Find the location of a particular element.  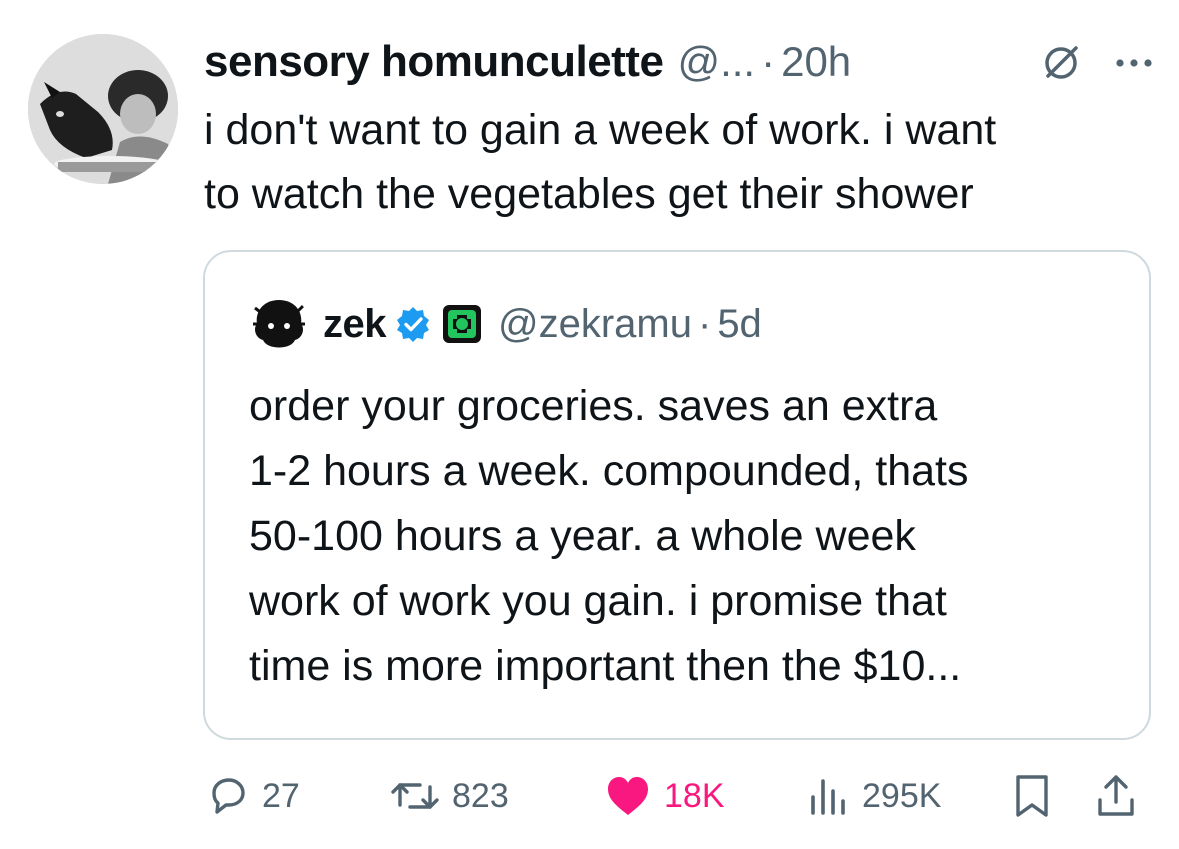

repost-icon is located at coordinates (415, 796).